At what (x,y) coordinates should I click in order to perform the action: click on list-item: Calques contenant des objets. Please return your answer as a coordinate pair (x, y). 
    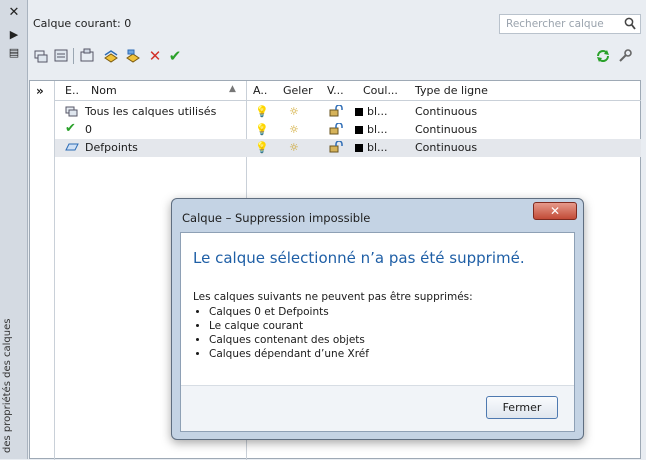
    Looking at the image, I should click on (289, 340).